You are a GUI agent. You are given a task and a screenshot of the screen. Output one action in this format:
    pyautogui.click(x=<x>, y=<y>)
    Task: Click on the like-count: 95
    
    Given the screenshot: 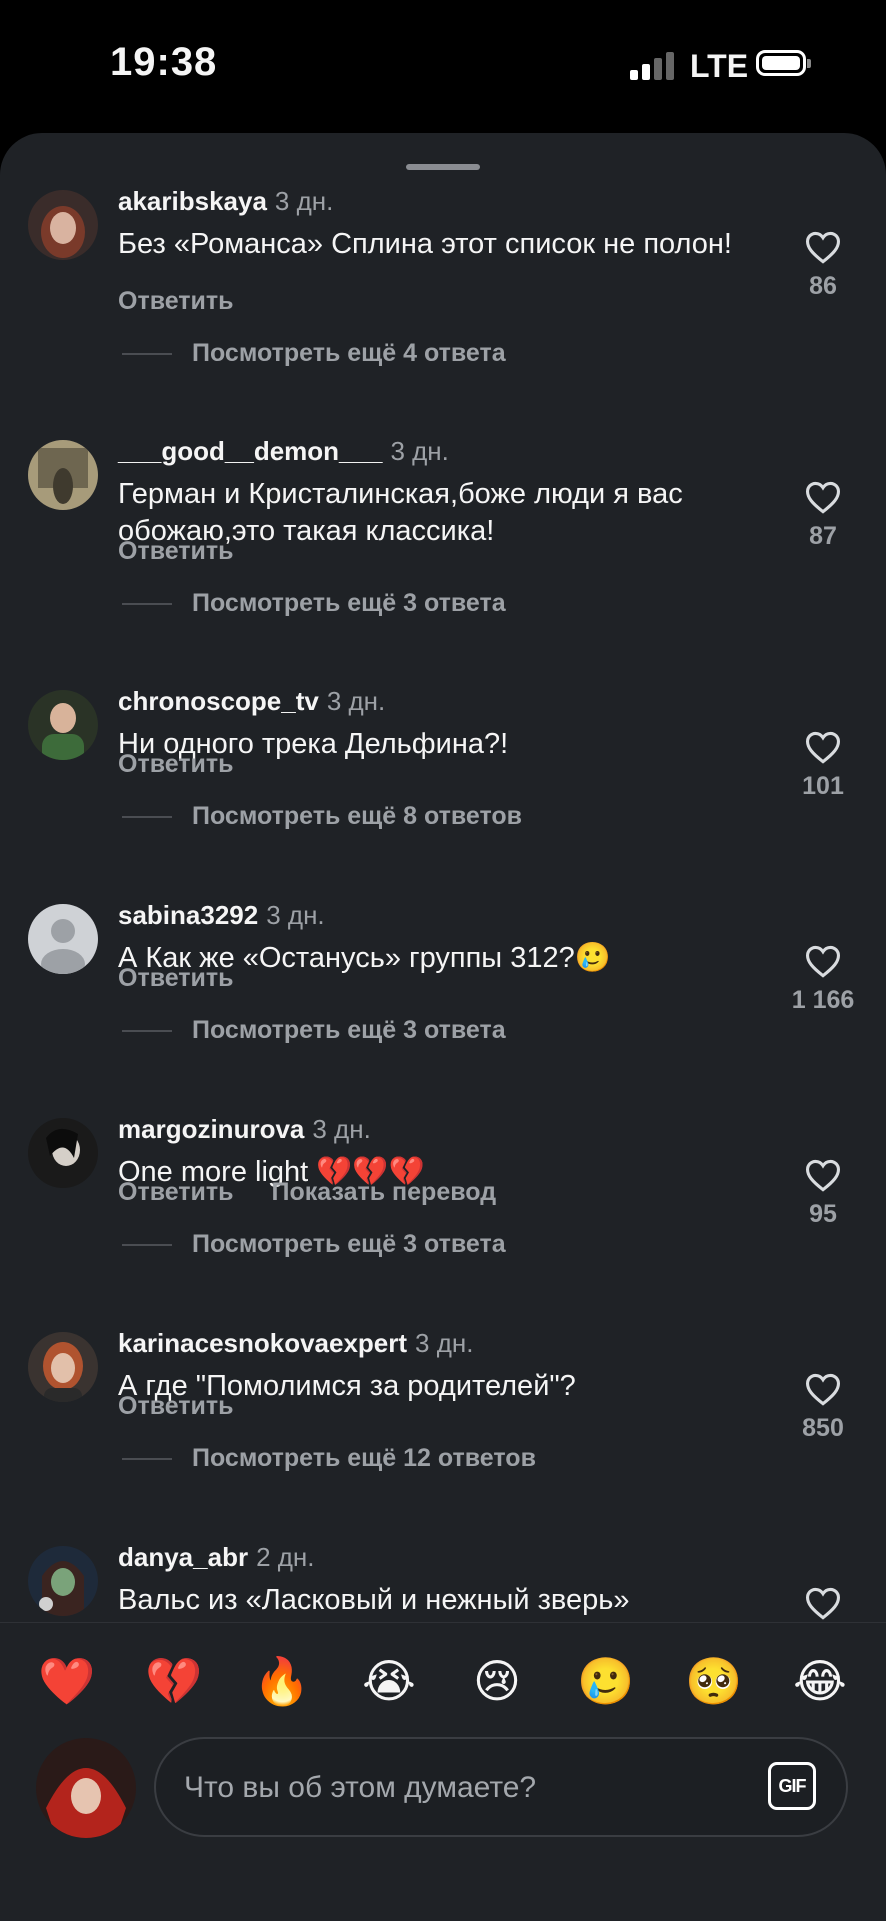 What is the action you would take?
    pyautogui.click(x=823, y=1214)
    